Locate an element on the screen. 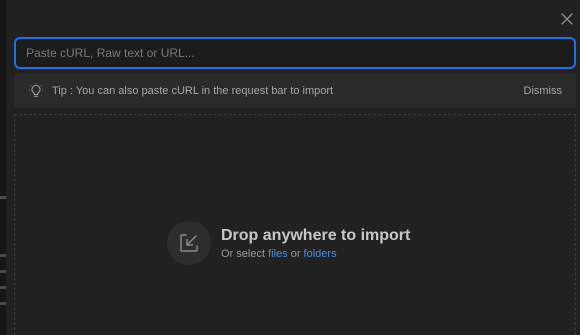  lightbulb-icon is located at coordinates (36, 91).